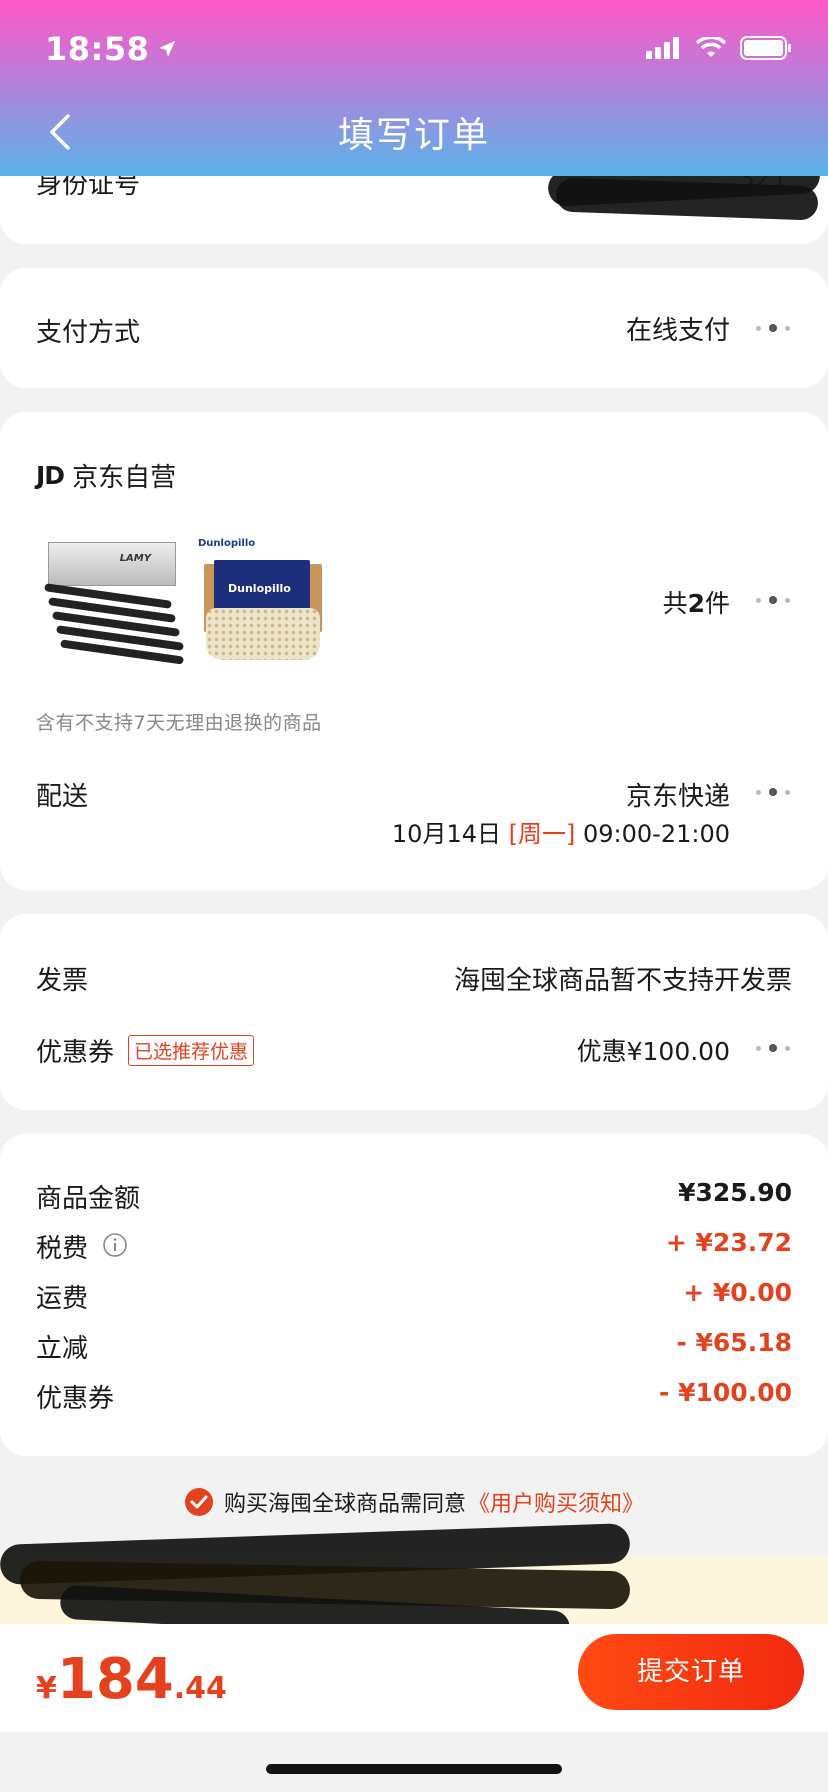  I want to click on payment-label: 支付方式, so click(88, 333).